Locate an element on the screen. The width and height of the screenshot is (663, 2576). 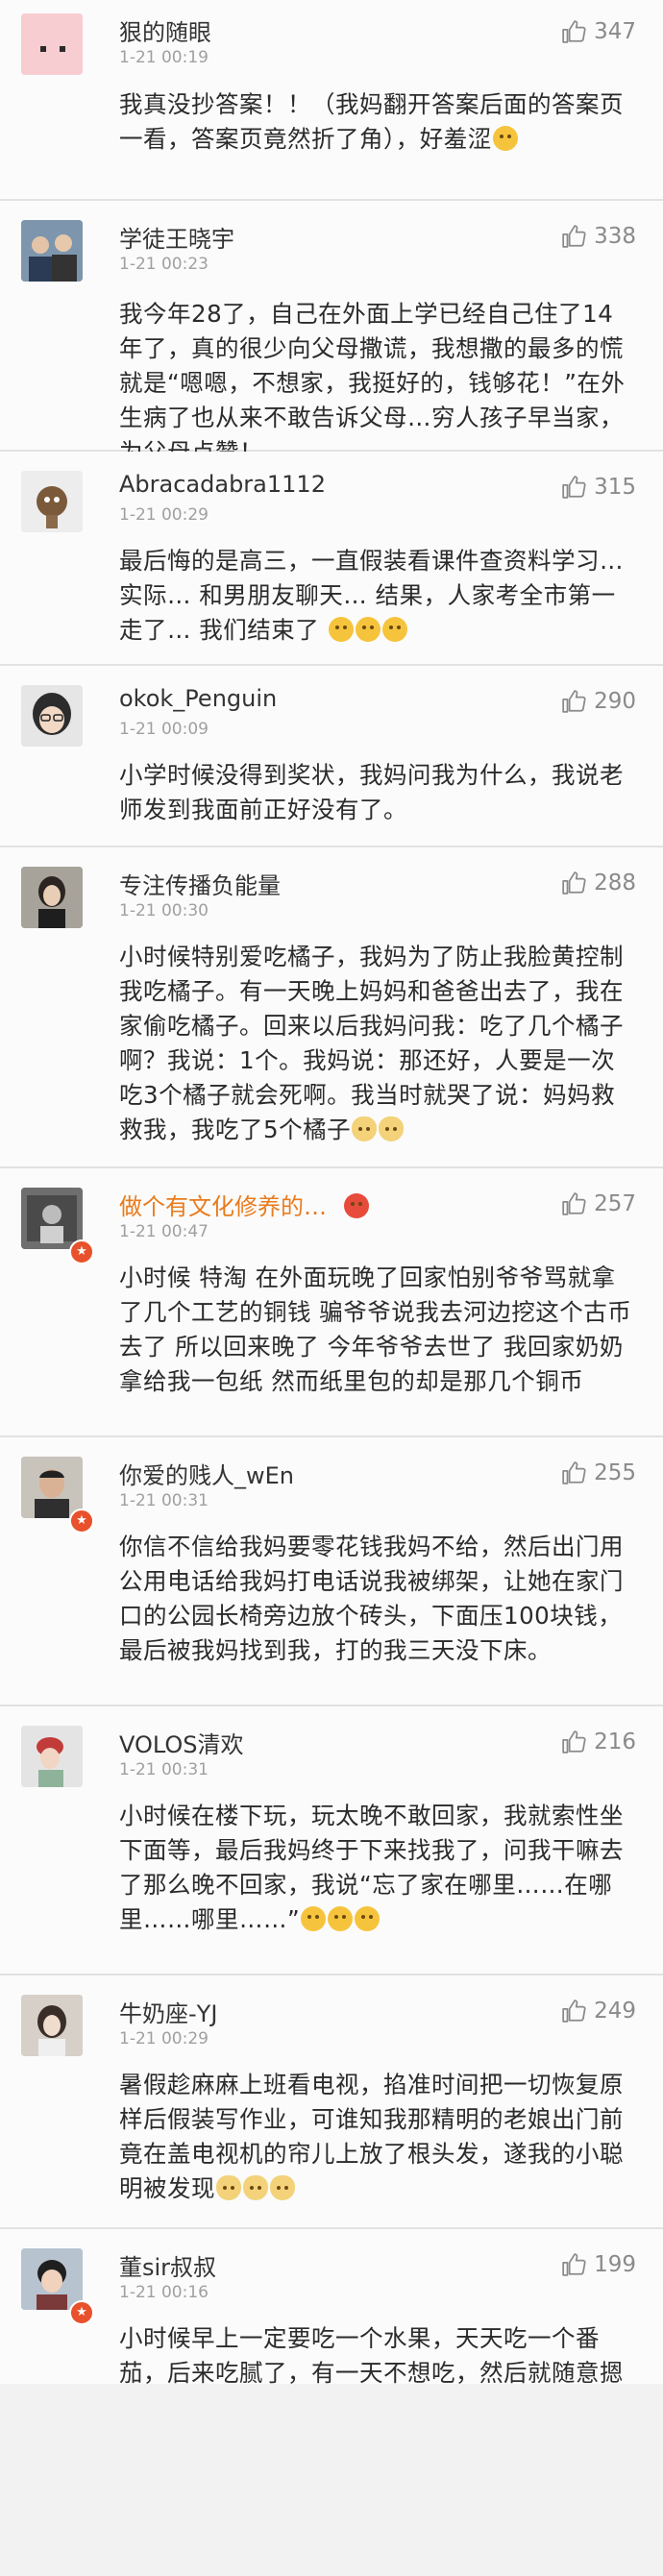
like-button: 257 is located at coordinates (599, 1203).